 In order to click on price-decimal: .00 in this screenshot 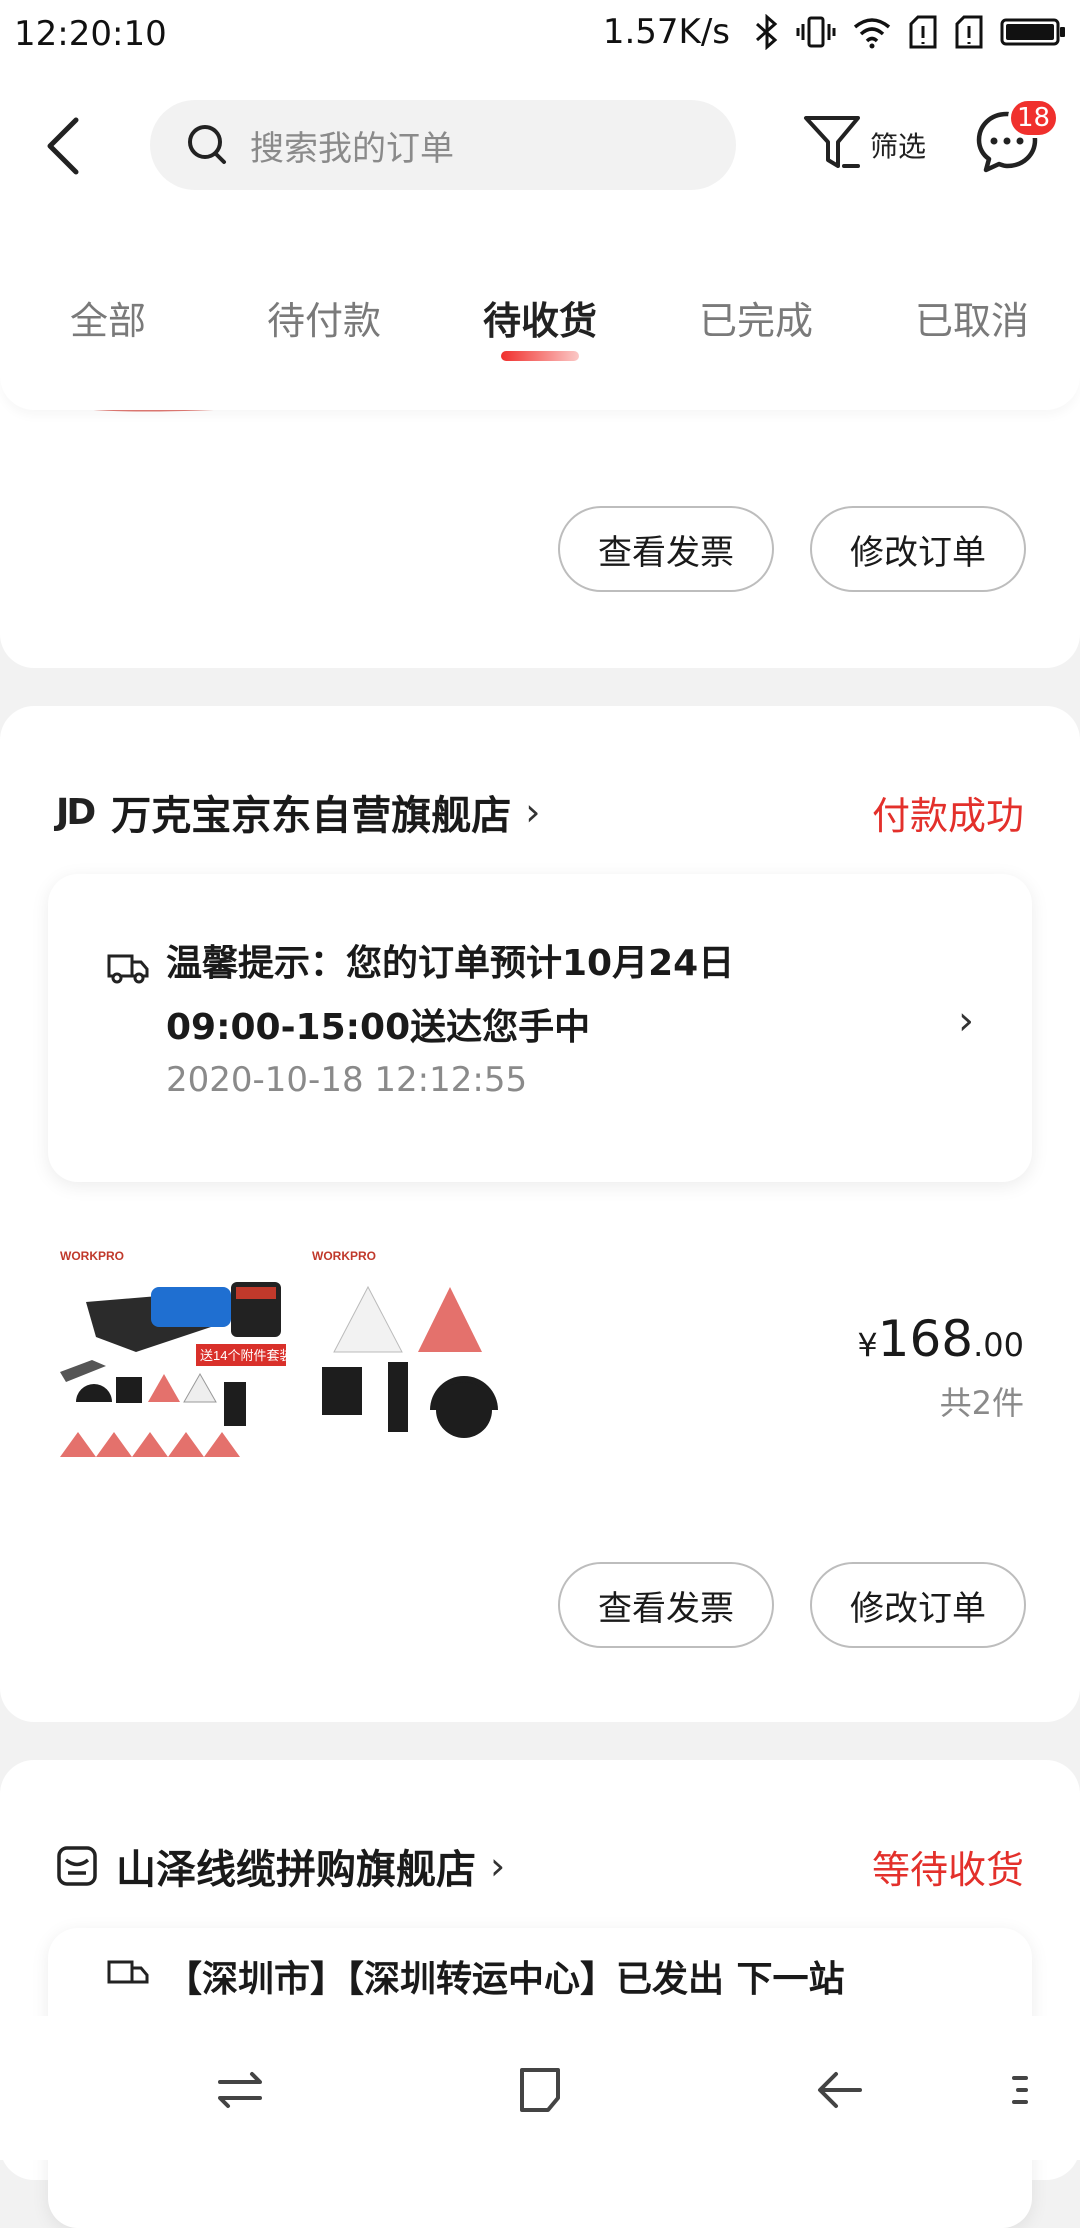, I will do `click(998, 1345)`.